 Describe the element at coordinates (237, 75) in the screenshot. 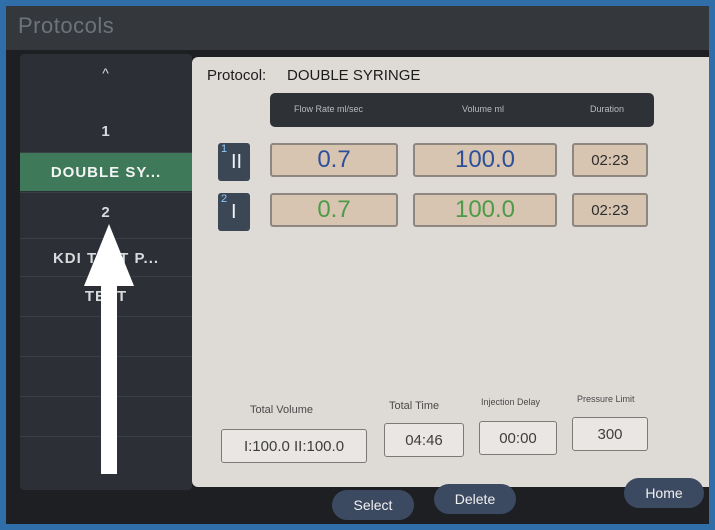

I see `protocol-label: Protocol:` at that location.